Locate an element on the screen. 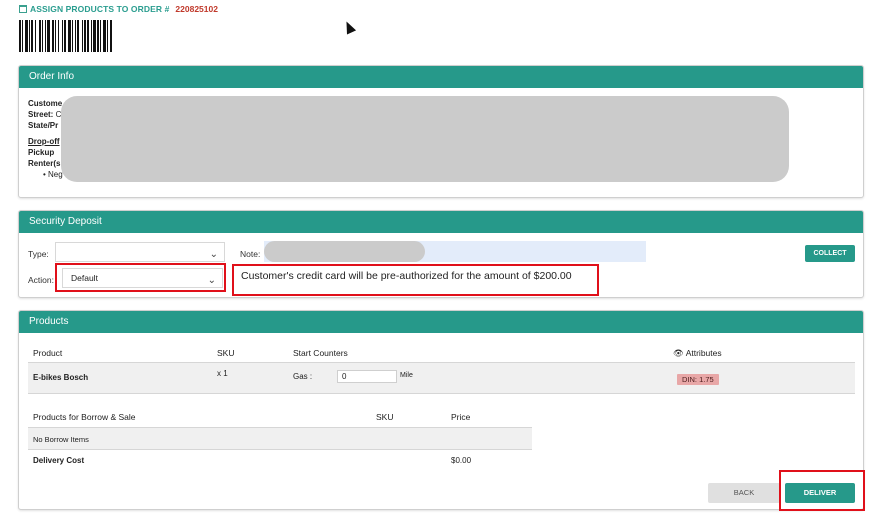  action-label: Action: is located at coordinates (41, 280).